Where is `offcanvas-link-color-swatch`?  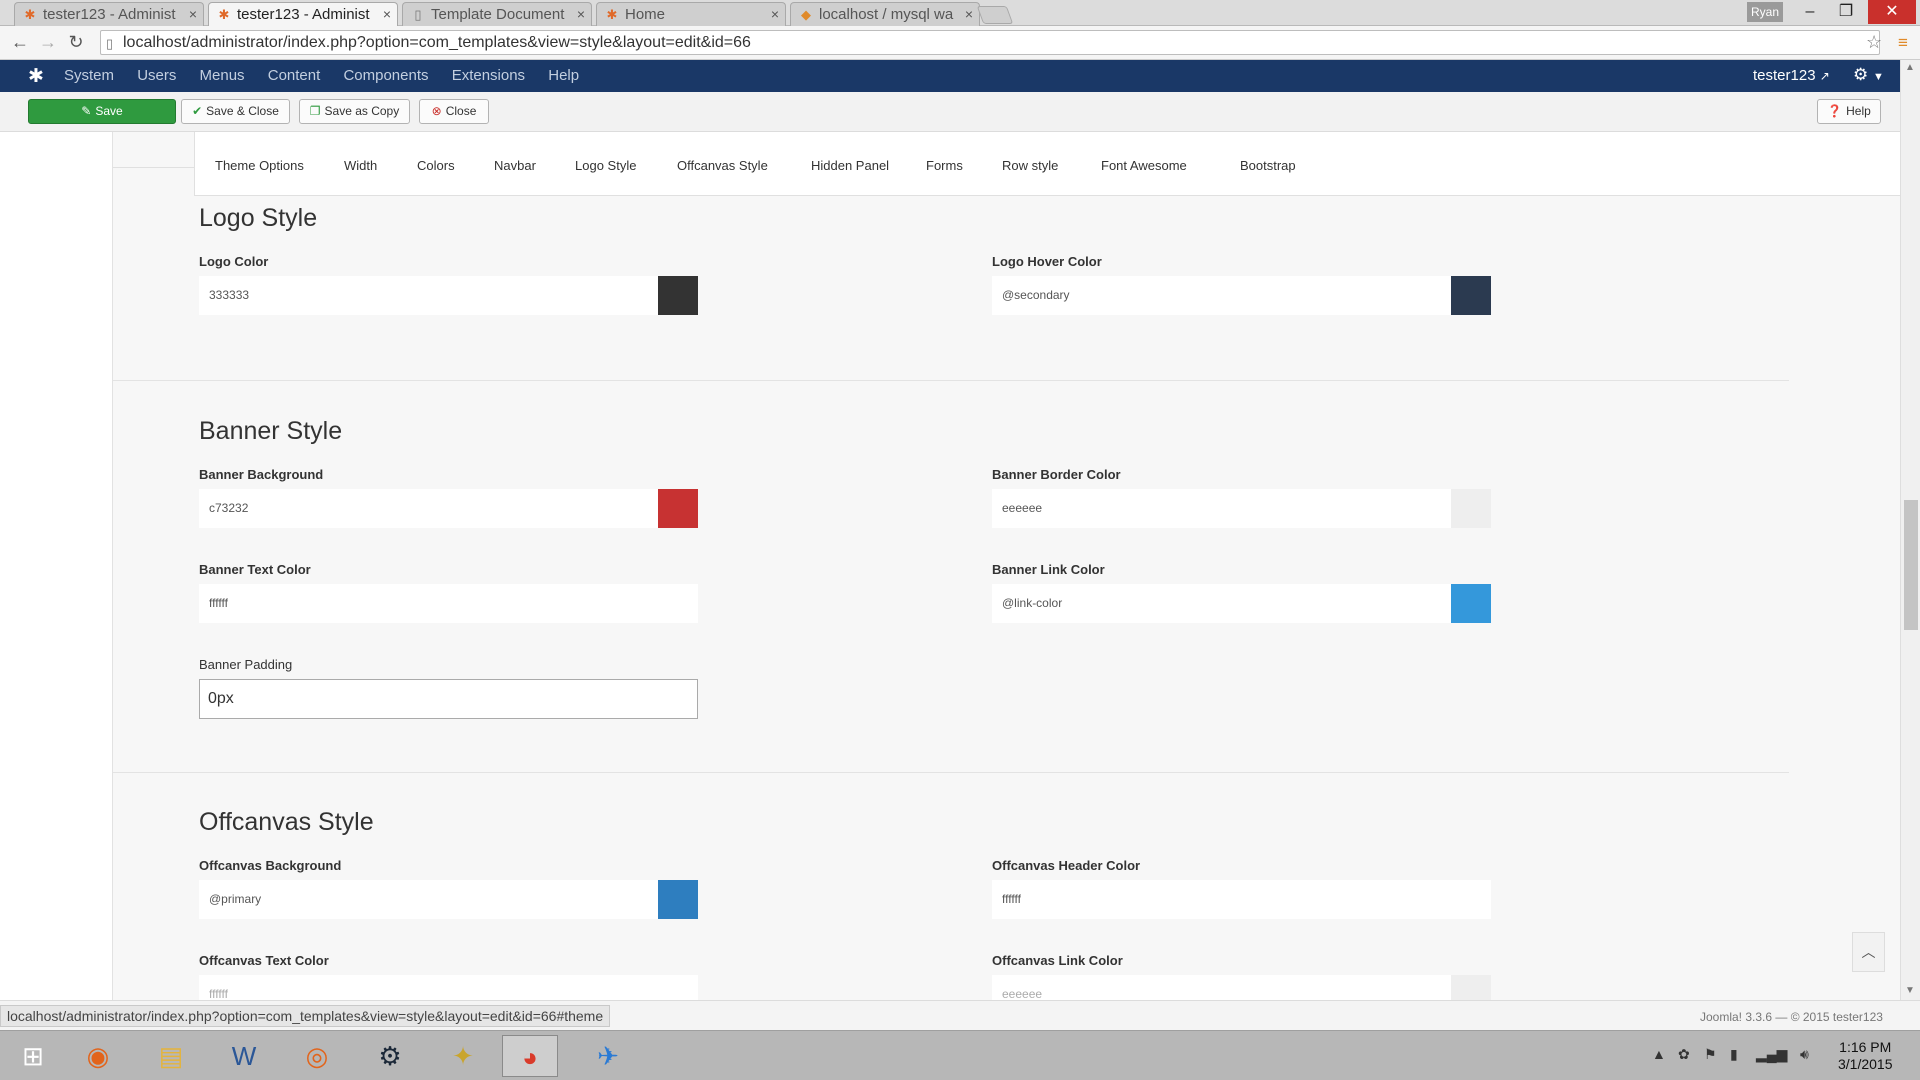 offcanvas-link-color-swatch is located at coordinates (1471, 987).